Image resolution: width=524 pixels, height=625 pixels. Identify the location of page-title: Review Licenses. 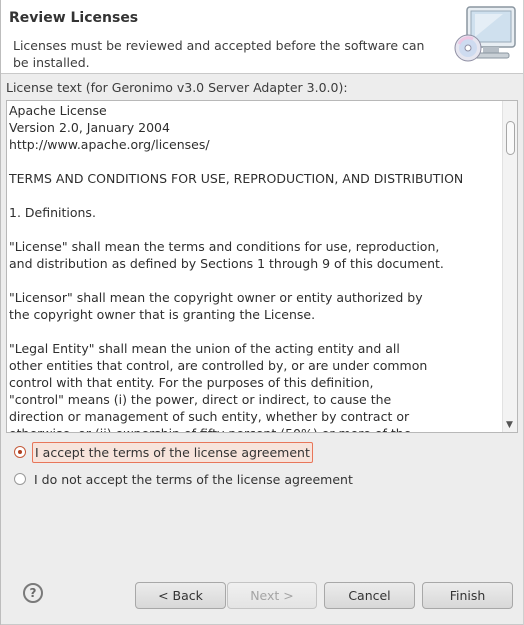
(74, 18).